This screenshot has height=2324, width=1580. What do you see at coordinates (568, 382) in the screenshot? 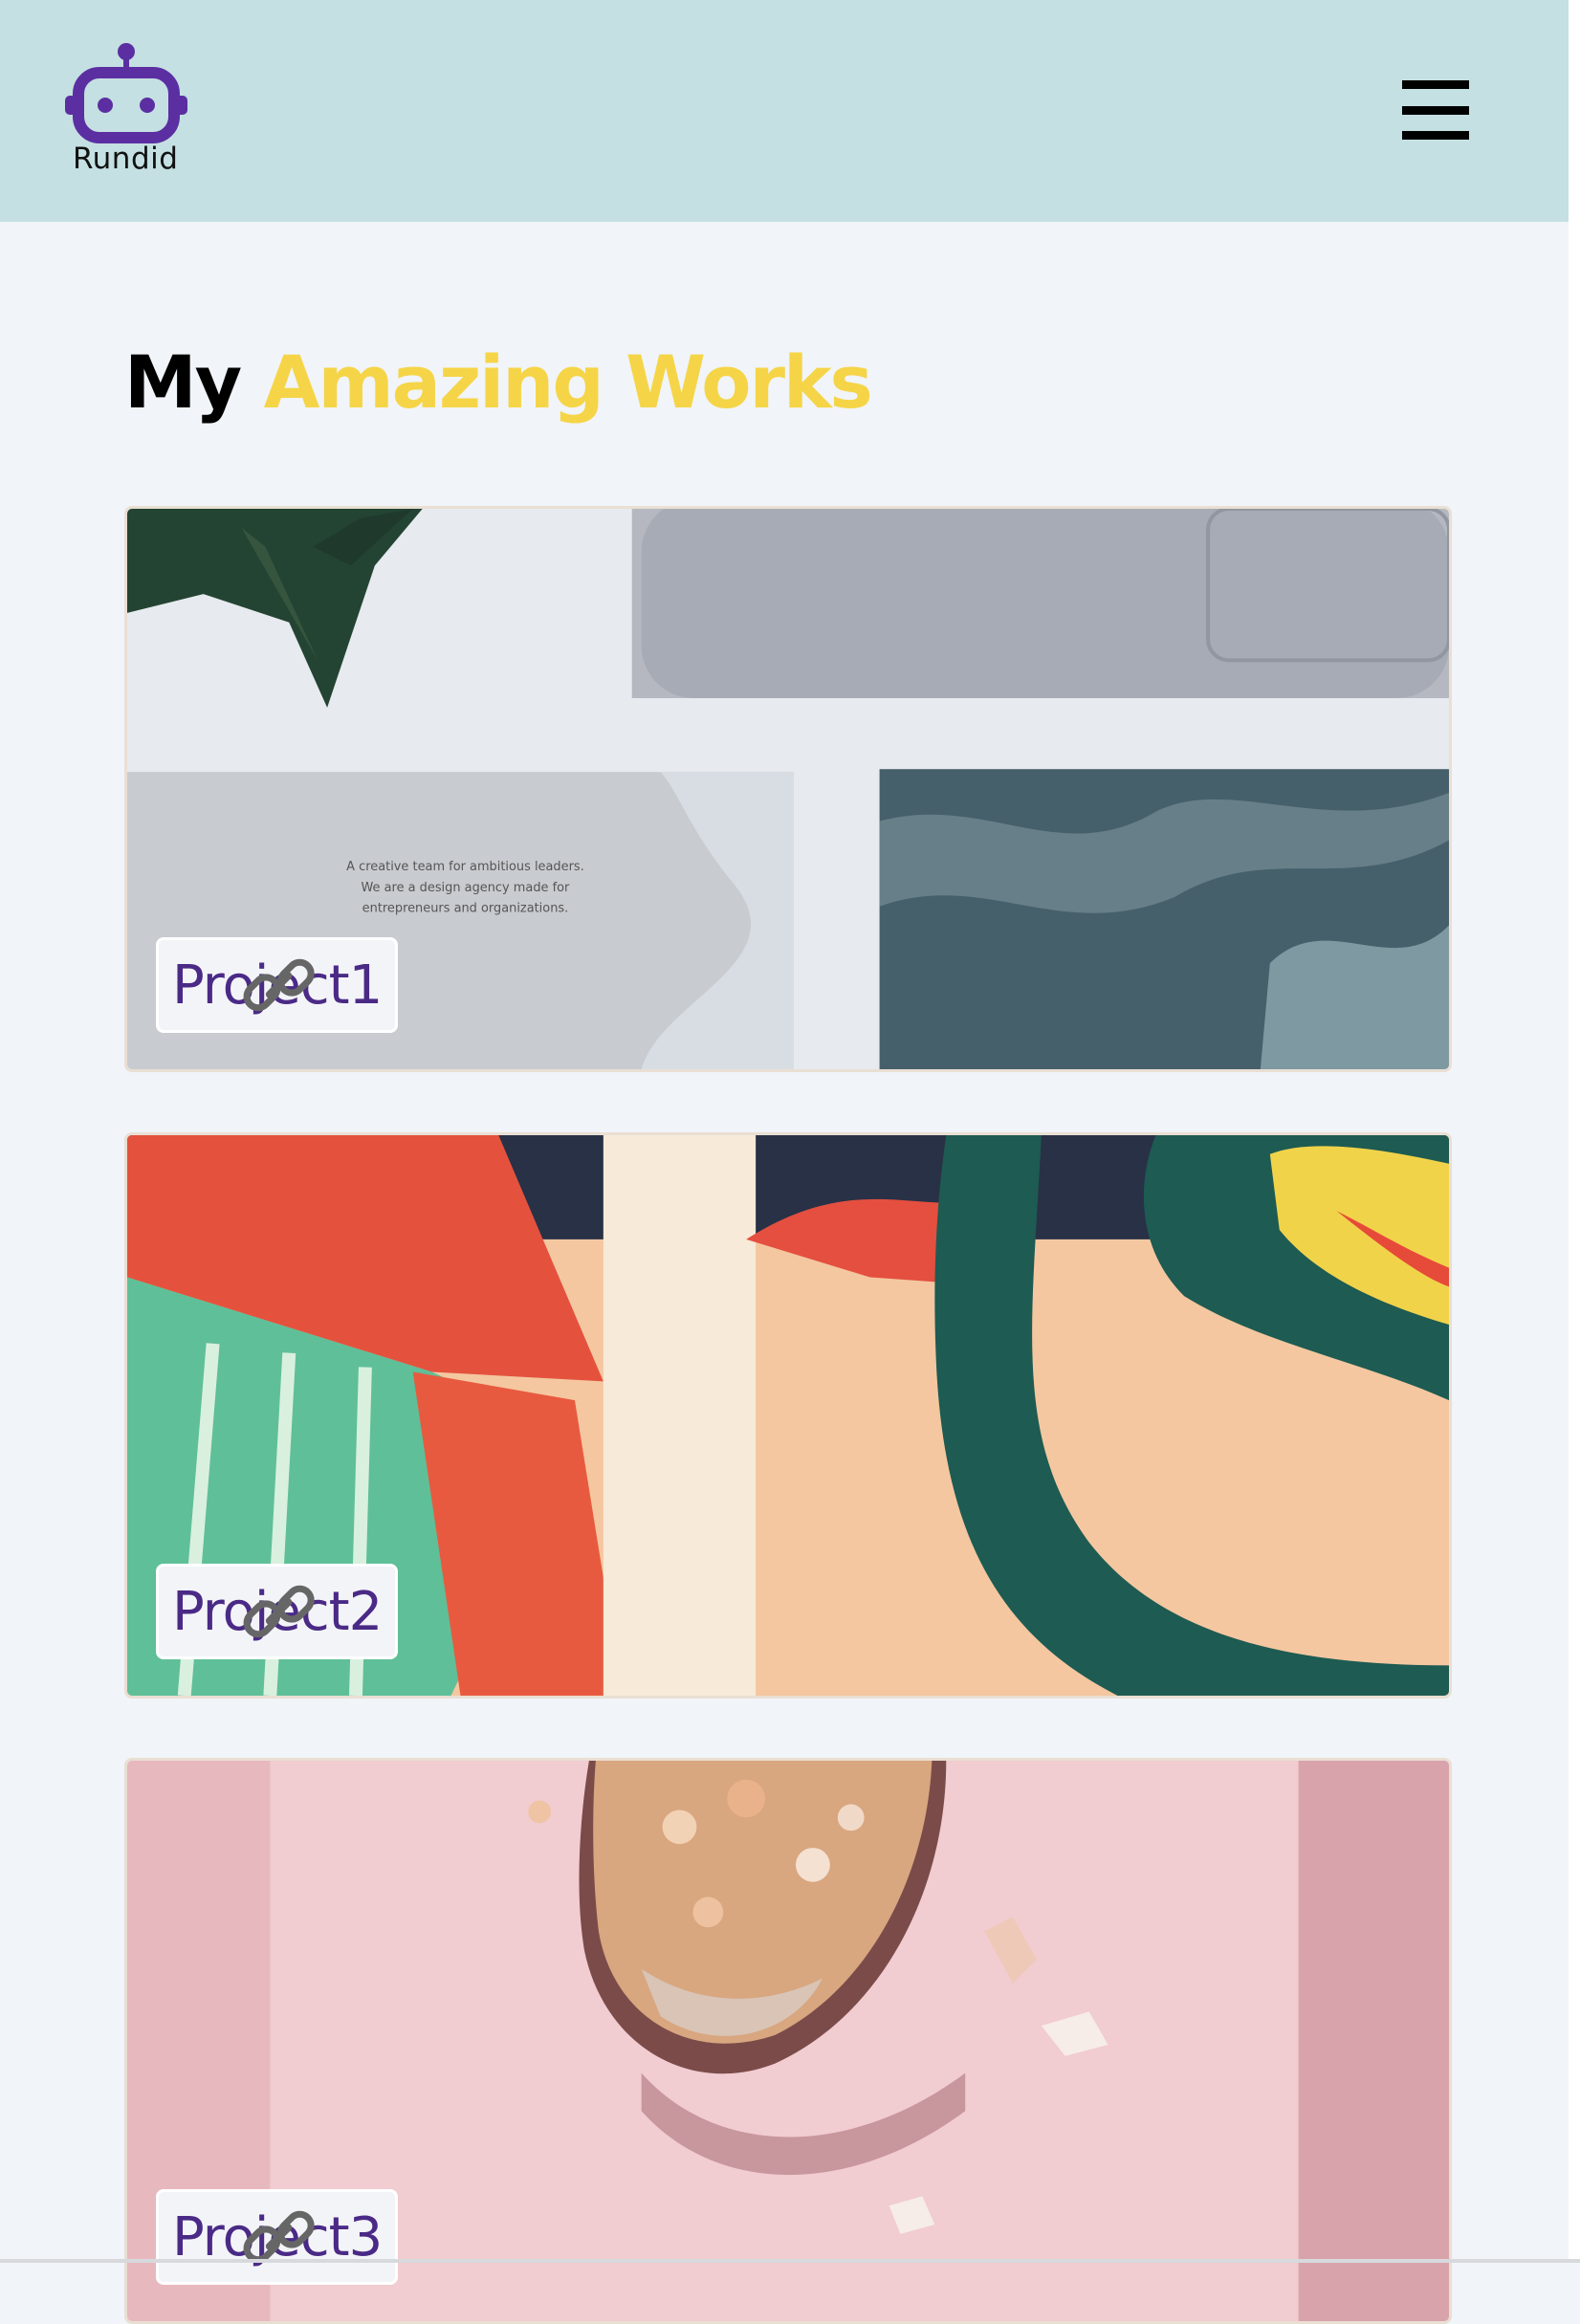
I see `title-accent: Amazing Works` at bounding box center [568, 382].